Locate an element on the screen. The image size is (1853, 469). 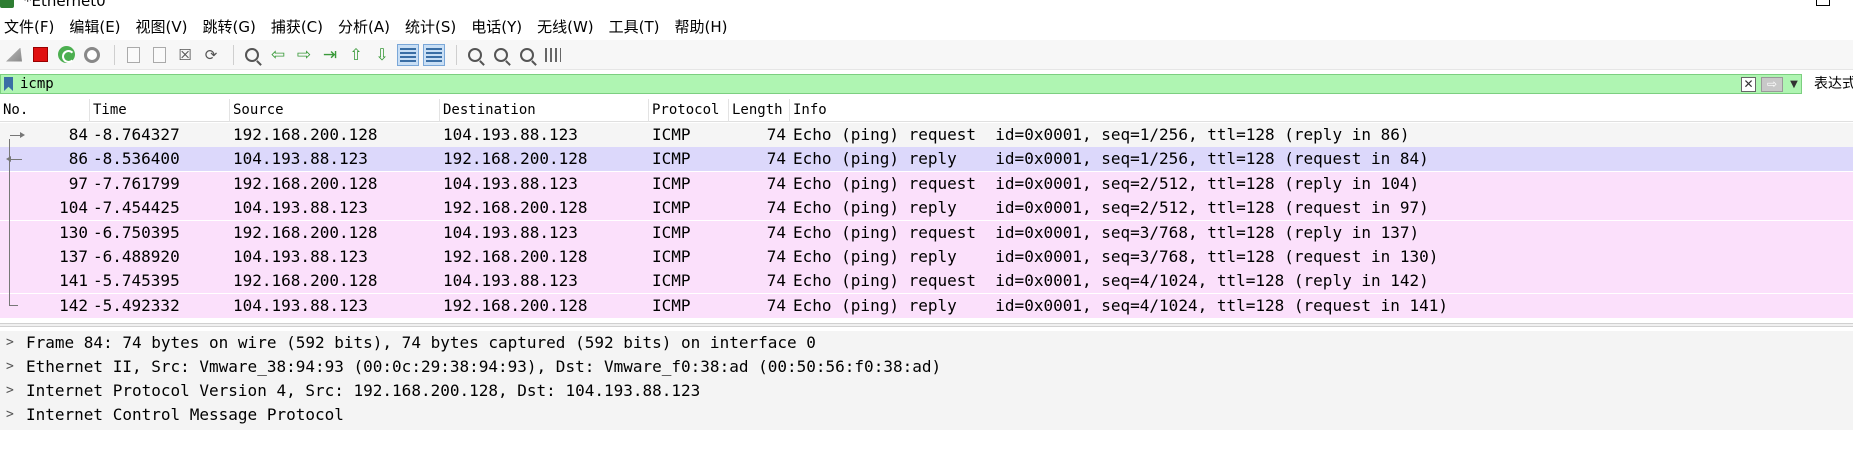
packet-time: -5.745395 is located at coordinates (136, 281).